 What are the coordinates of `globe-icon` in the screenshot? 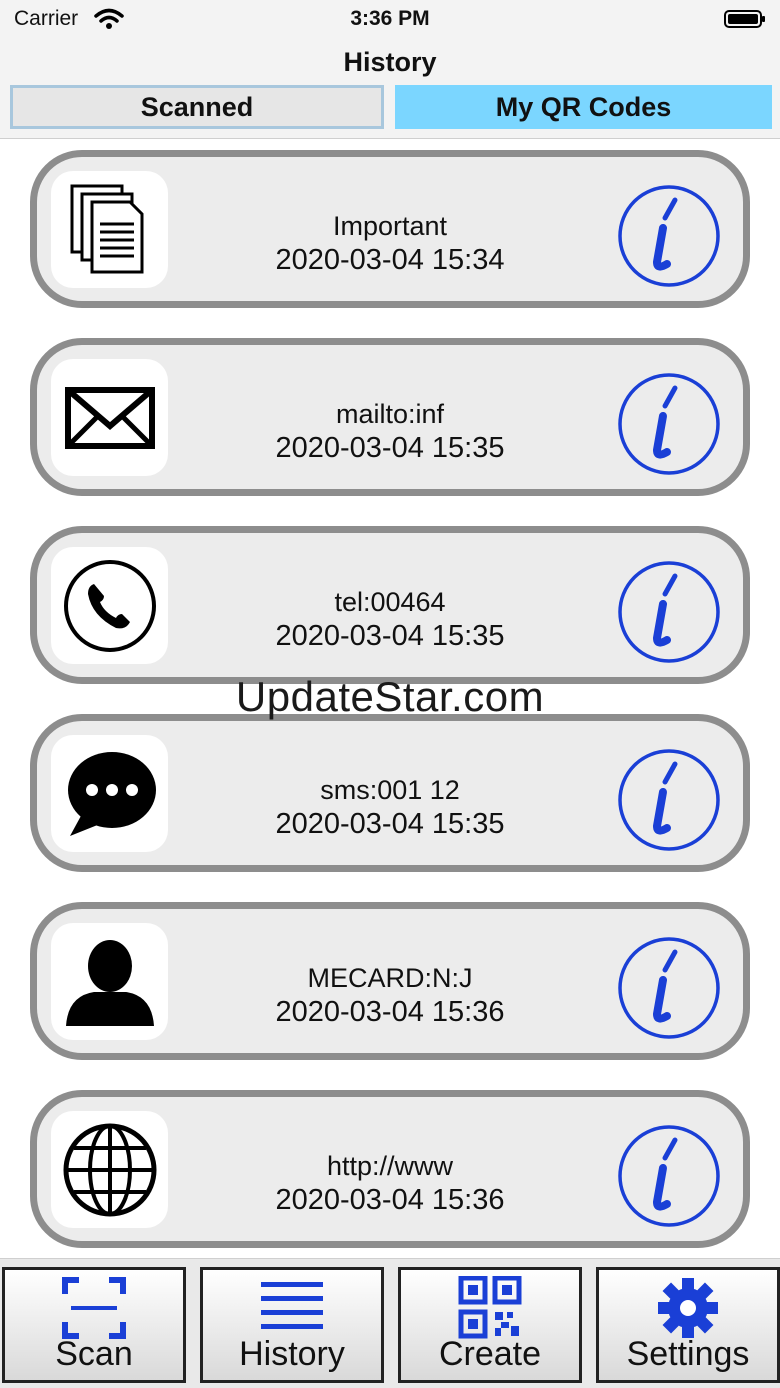 It's located at (109, 1169).